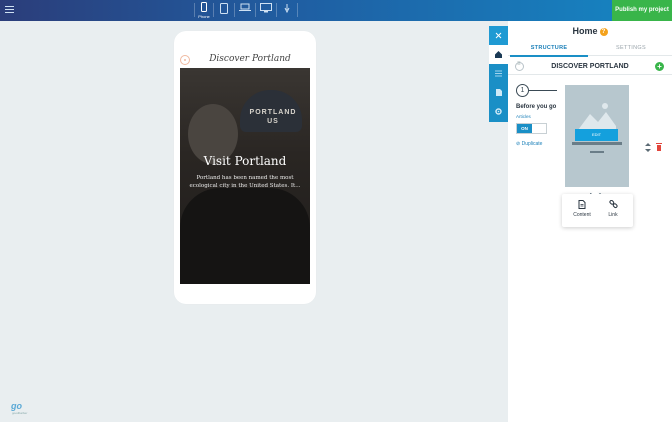 The image size is (672, 422). What do you see at coordinates (642, 10) in the screenshot?
I see `publish-project-button: Publish my project` at bounding box center [642, 10].